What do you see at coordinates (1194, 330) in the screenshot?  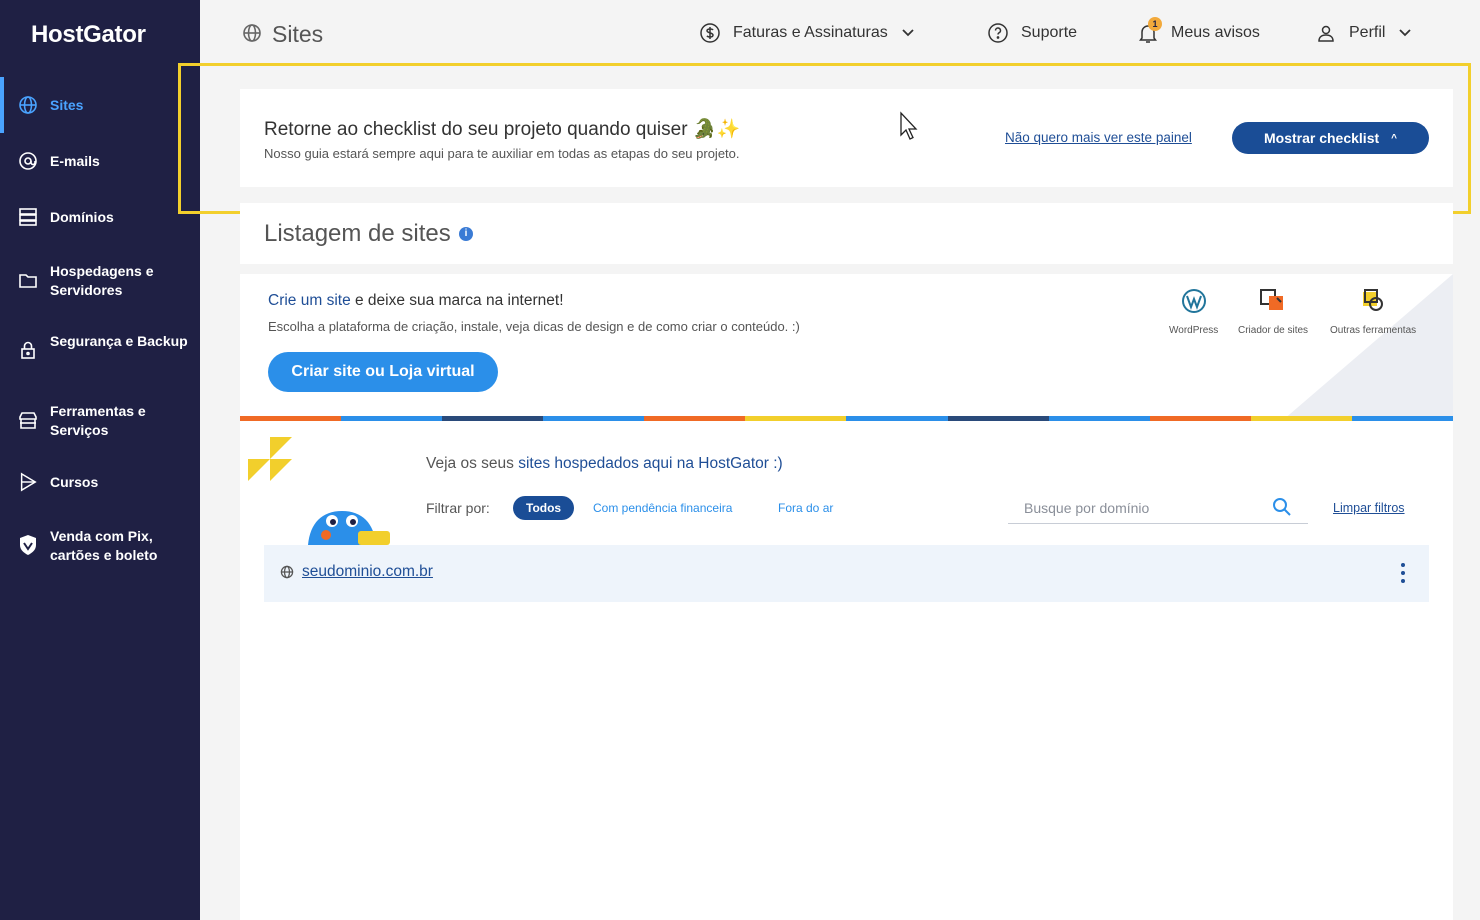 I see `tool-label: WordPress` at bounding box center [1194, 330].